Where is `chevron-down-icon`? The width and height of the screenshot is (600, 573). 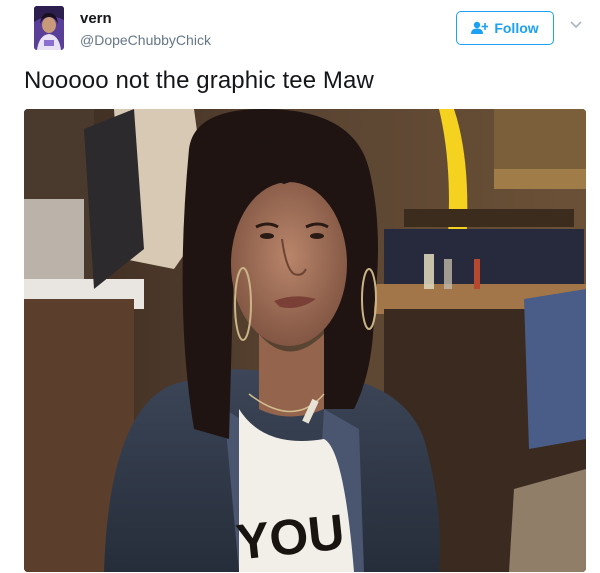 chevron-down-icon is located at coordinates (576, 25).